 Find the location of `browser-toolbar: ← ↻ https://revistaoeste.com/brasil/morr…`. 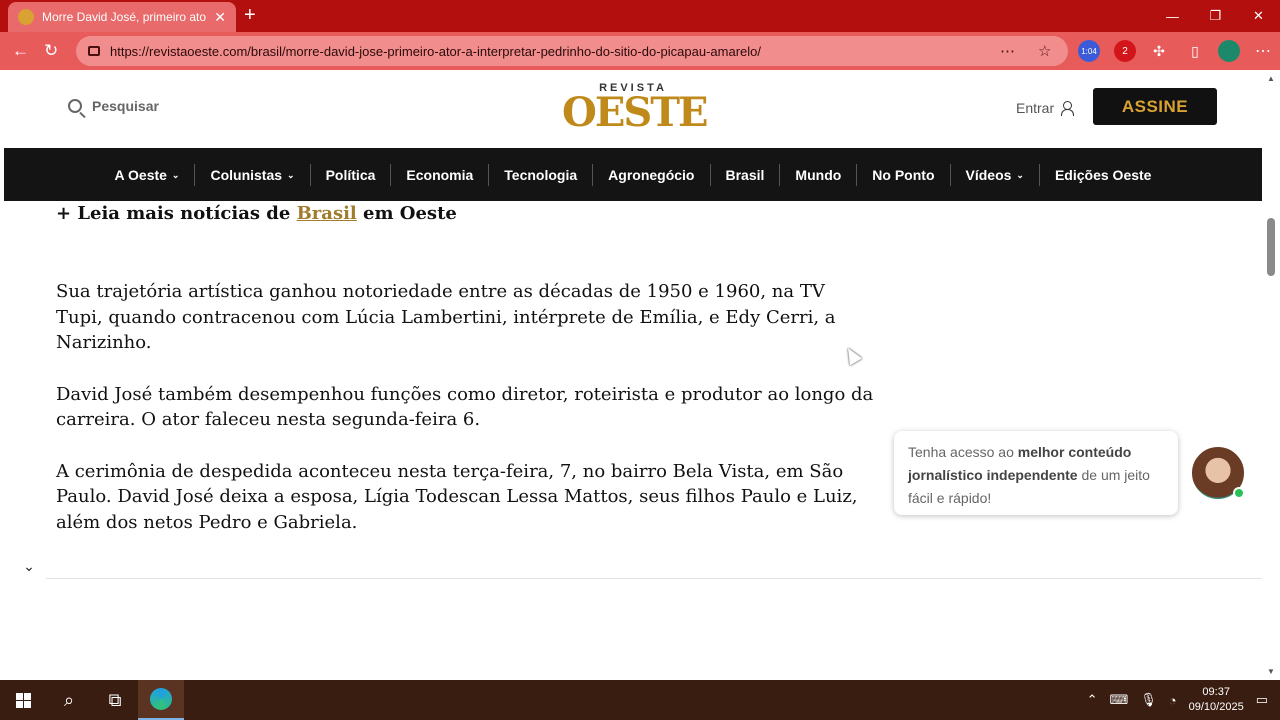

browser-toolbar: ← ↻ https://revistaoeste.com/brasil/morr… is located at coordinates (640, 51).